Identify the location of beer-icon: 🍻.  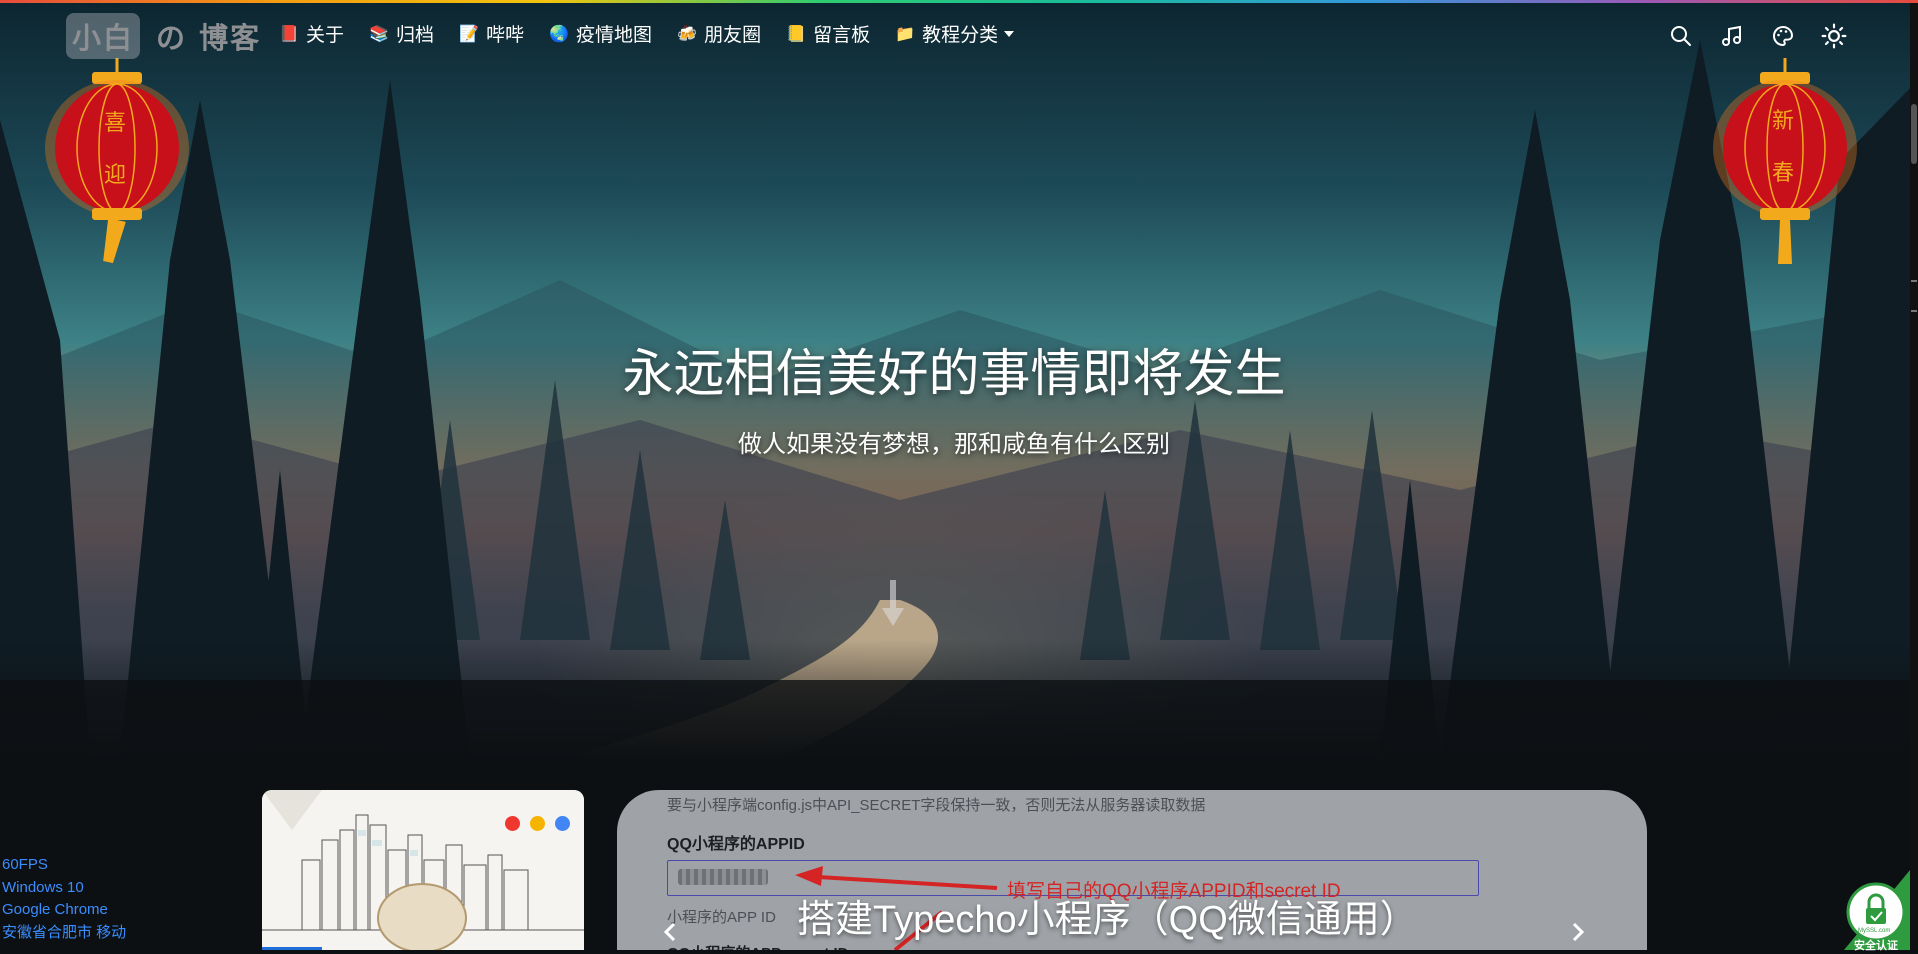
(687, 33).